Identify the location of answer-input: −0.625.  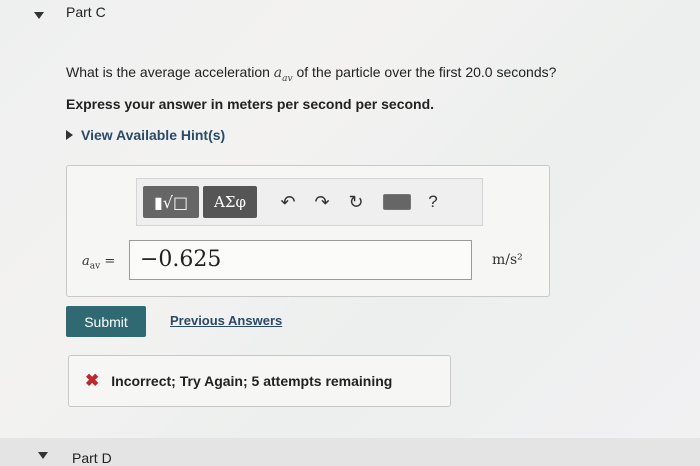
(300, 260).